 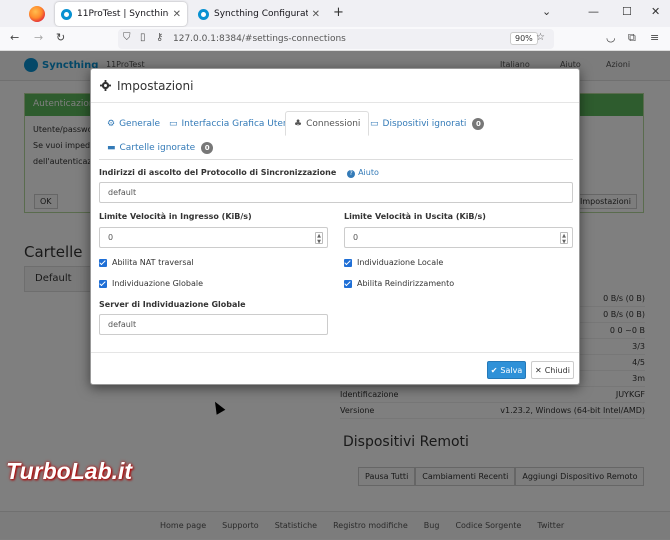 What do you see at coordinates (111, 147) in the screenshot?
I see `folder-icon: ▬` at bounding box center [111, 147].